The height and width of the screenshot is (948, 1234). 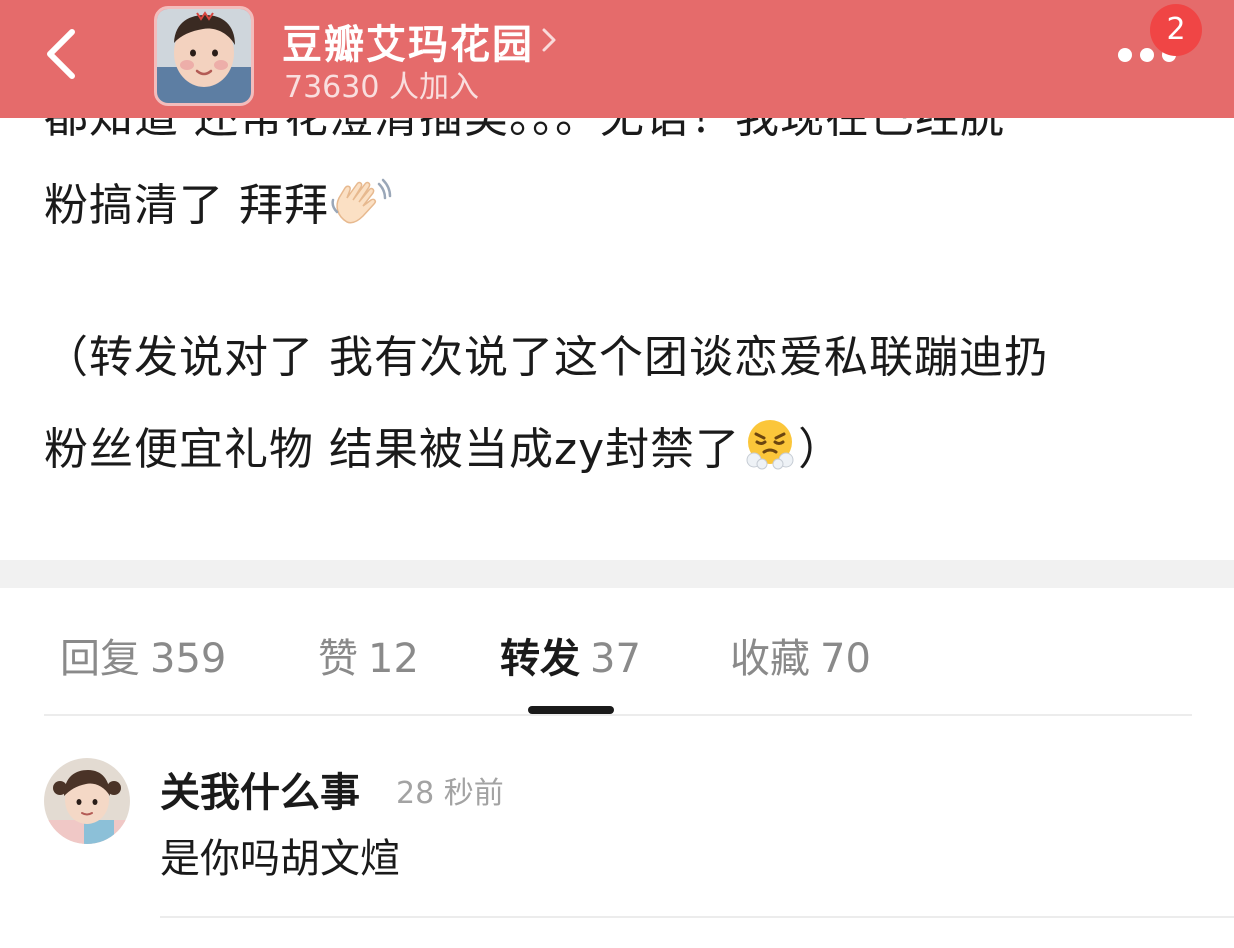 I want to click on chevron-right-icon, so click(x=549, y=41).